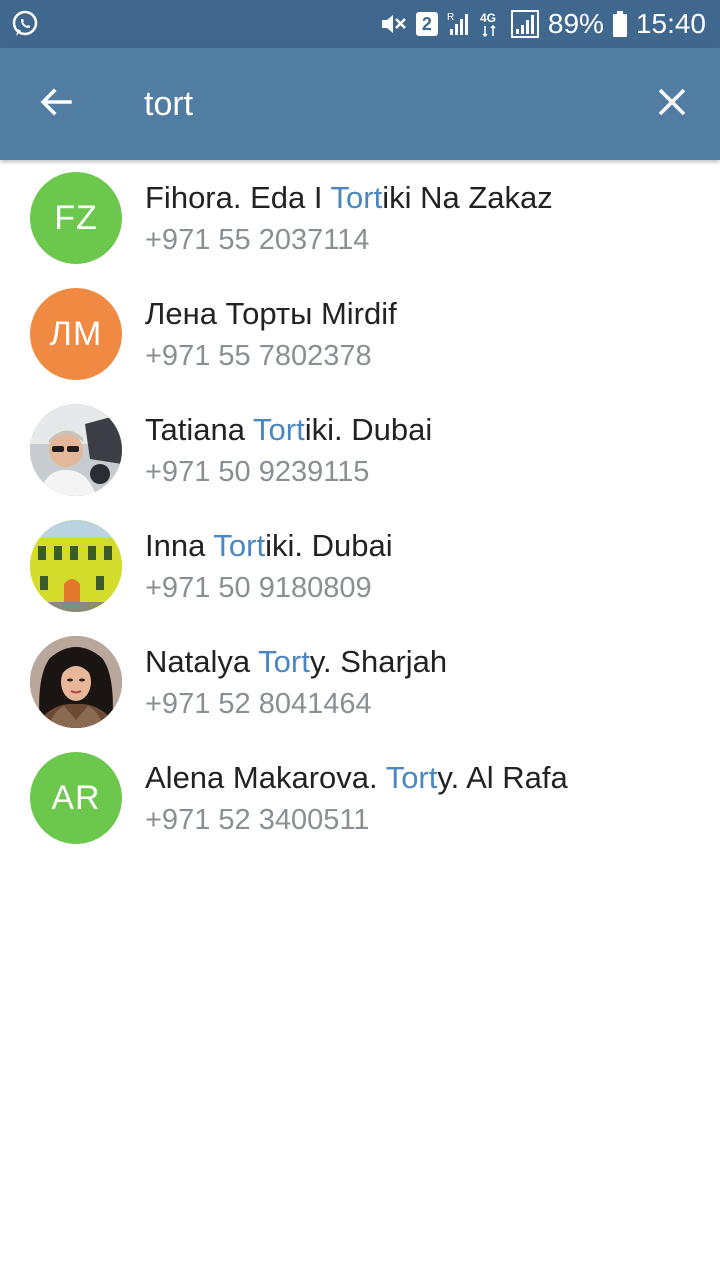  I want to click on name-text: y. Sharjah, so click(378, 661).